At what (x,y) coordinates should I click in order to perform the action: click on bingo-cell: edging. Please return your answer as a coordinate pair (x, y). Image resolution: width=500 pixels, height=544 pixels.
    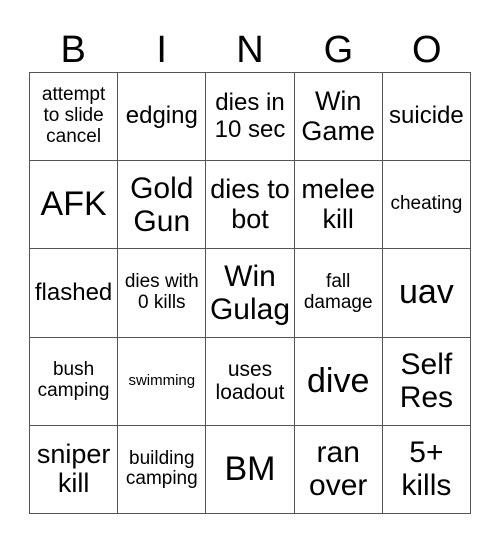
    Looking at the image, I should click on (162, 117).